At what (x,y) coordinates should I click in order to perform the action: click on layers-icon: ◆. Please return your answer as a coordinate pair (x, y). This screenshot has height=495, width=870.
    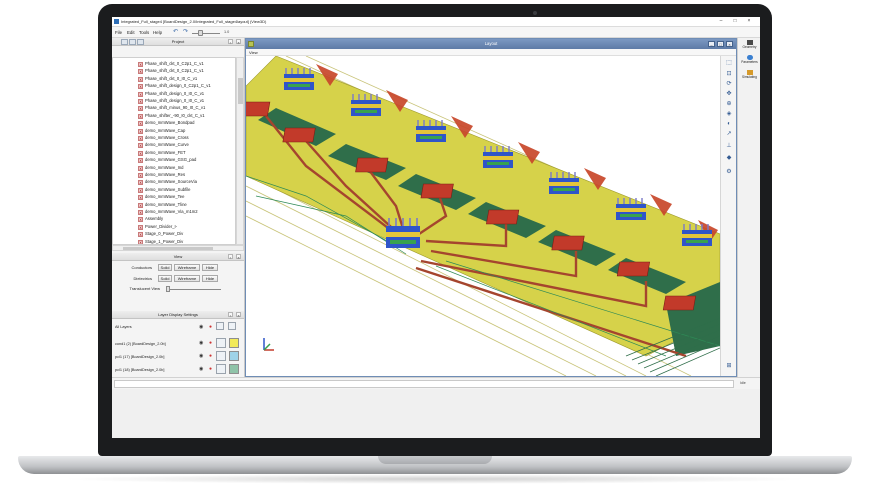
    Looking at the image, I should click on (729, 158).